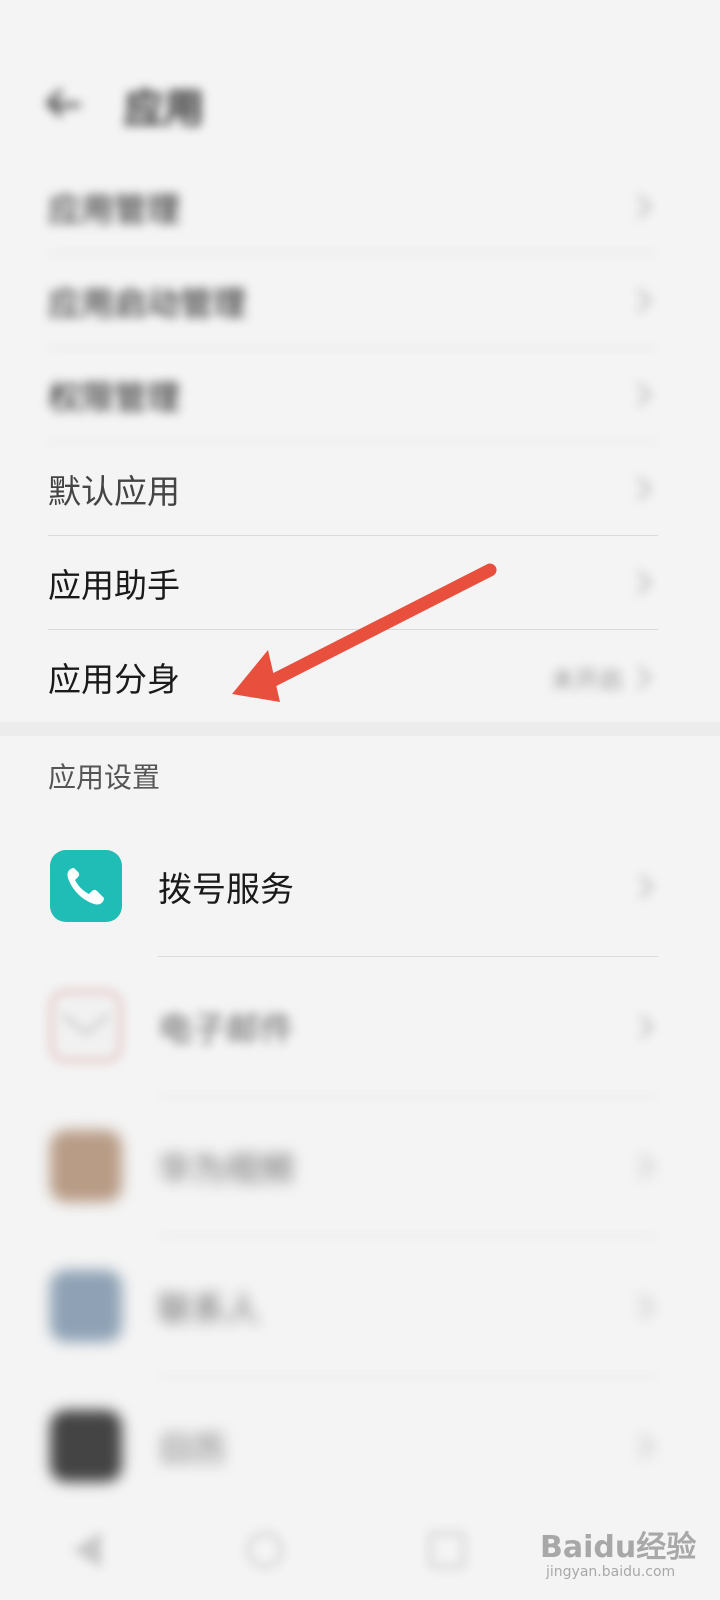 The height and width of the screenshot is (1600, 720). I want to click on watermark-brand: Baidu经验, so click(618, 1547).